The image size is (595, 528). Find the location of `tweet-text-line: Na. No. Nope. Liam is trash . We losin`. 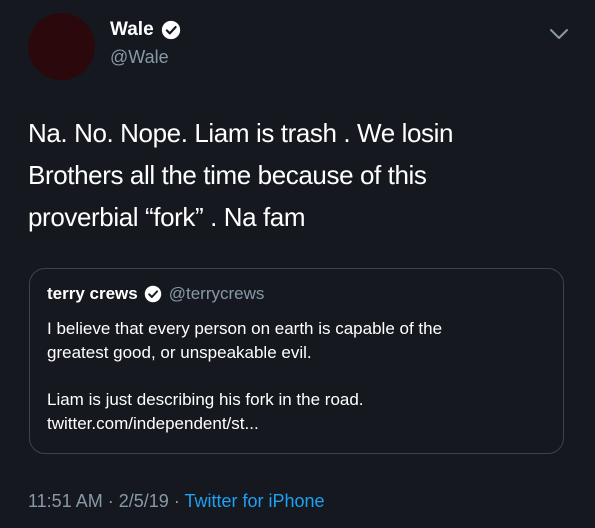

tweet-text-line: Na. No. Nope. Liam is trash . We losin is located at coordinates (241, 133).